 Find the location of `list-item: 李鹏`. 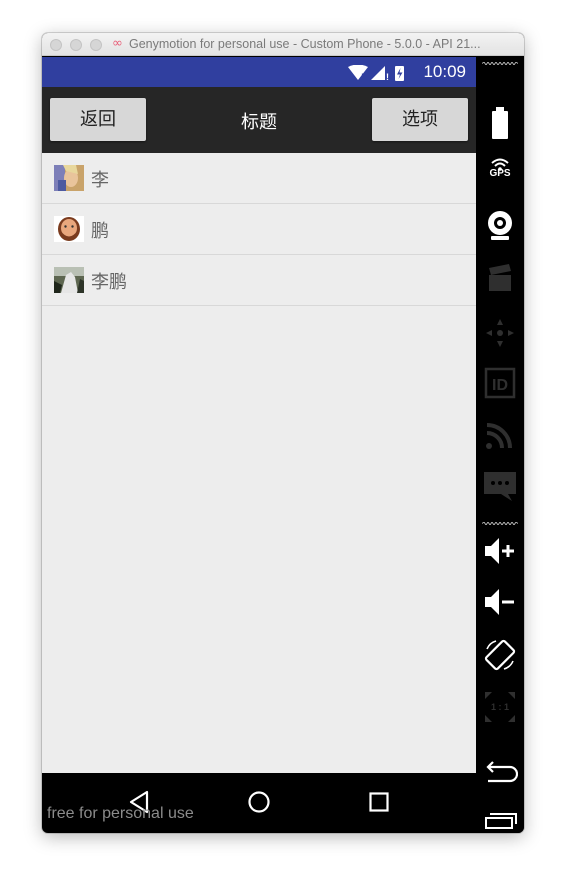

list-item: 李鹏 is located at coordinates (259, 280).